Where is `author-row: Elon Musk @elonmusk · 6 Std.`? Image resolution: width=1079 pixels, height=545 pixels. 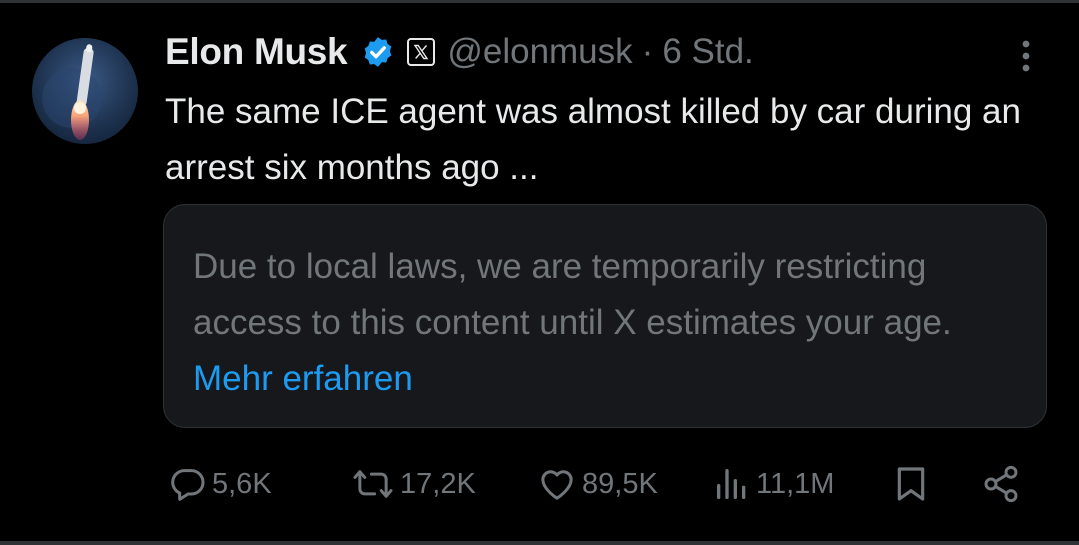
author-row: Elon Musk @elonmusk · 6 Std. is located at coordinates (459, 52).